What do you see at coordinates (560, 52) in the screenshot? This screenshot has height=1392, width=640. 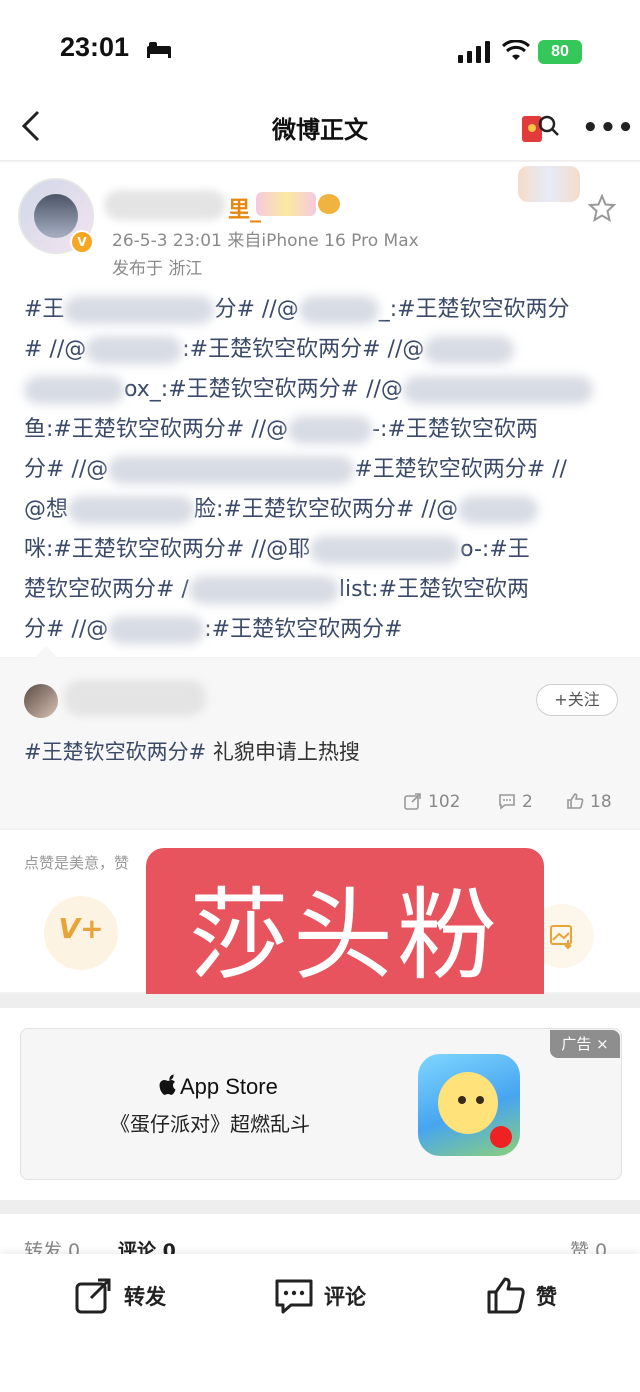 I see `battery-indicator: 80` at bounding box center [560, 52].